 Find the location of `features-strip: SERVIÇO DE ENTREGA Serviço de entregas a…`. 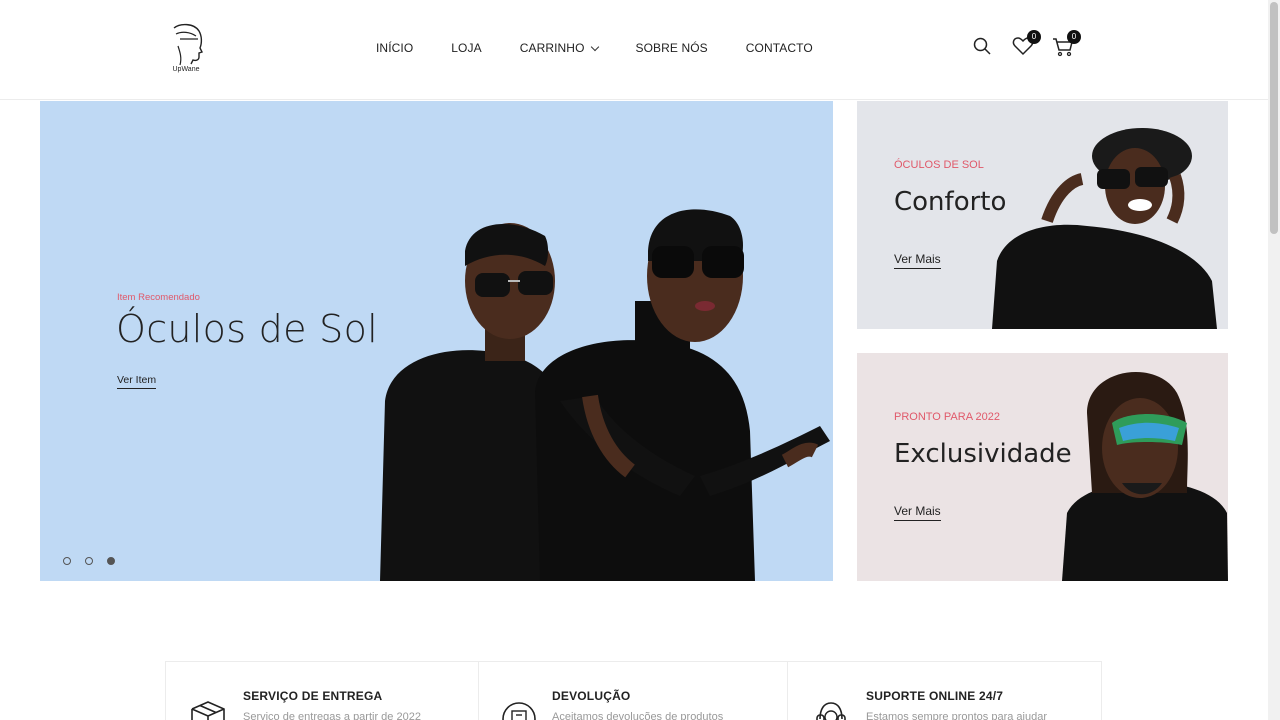

features-strip: SERVIÇO DE ENTREGA Serviço de entregas a… is located at coordinates (633, 690).